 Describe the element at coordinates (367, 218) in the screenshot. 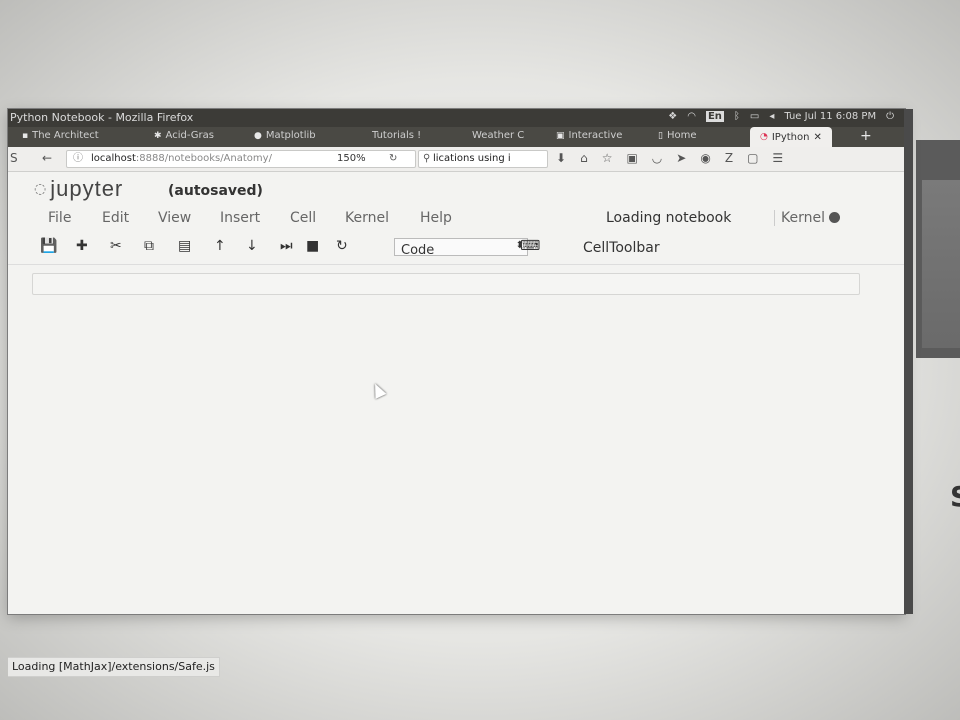

I see `menu-kernel: Kernel` at that location.